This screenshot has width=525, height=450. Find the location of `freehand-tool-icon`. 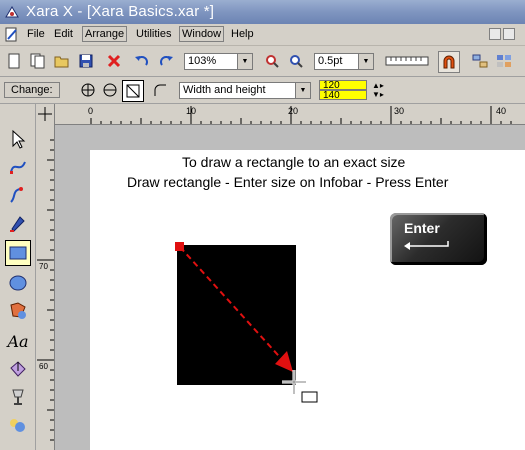

freehand-tool-icon is located at coordinates (18, 195).